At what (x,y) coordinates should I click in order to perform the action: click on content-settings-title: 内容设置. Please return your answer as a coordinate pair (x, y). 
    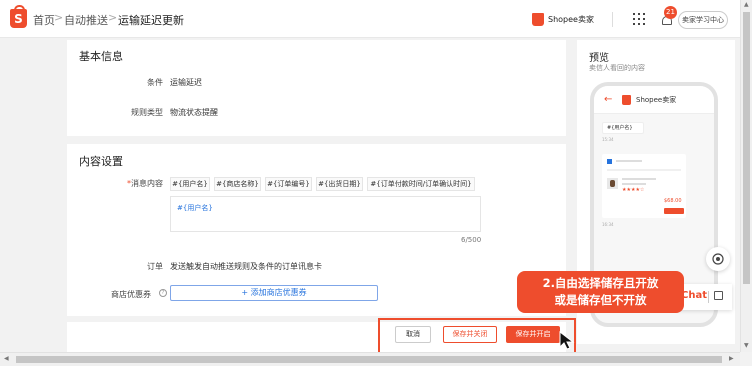
    Looking at the image, I should click on (101, 161).